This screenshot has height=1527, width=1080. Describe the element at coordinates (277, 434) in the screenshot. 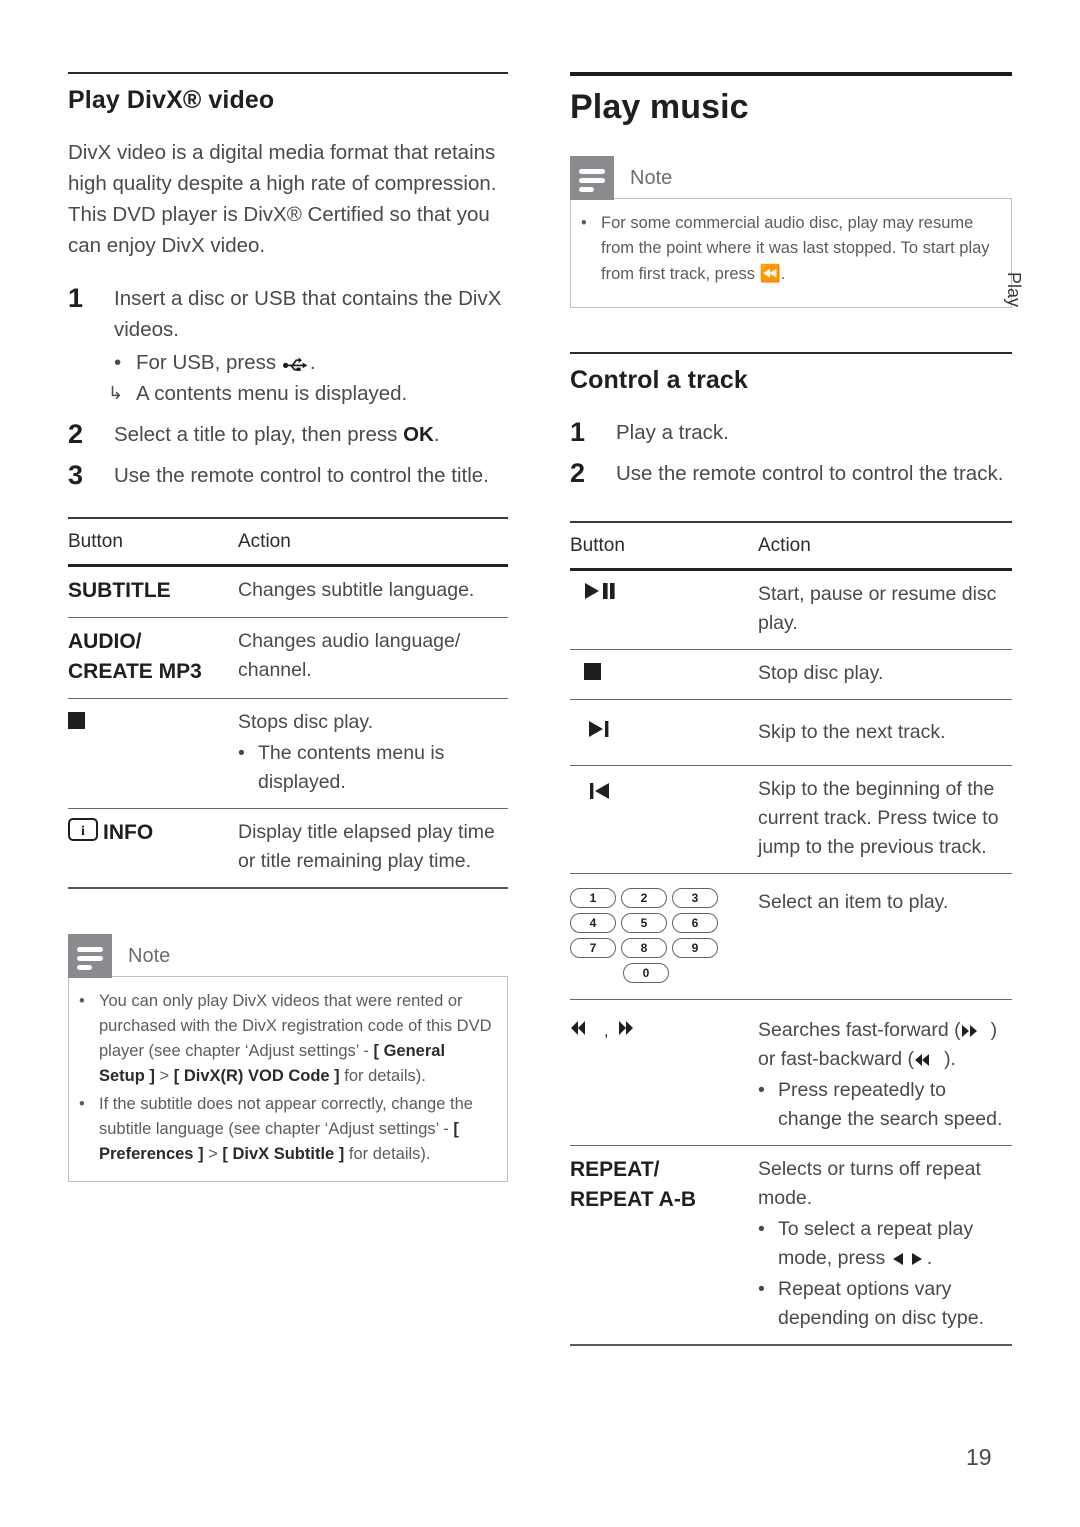

I see `step-text: Select a title to play, then press OK.` at that location.